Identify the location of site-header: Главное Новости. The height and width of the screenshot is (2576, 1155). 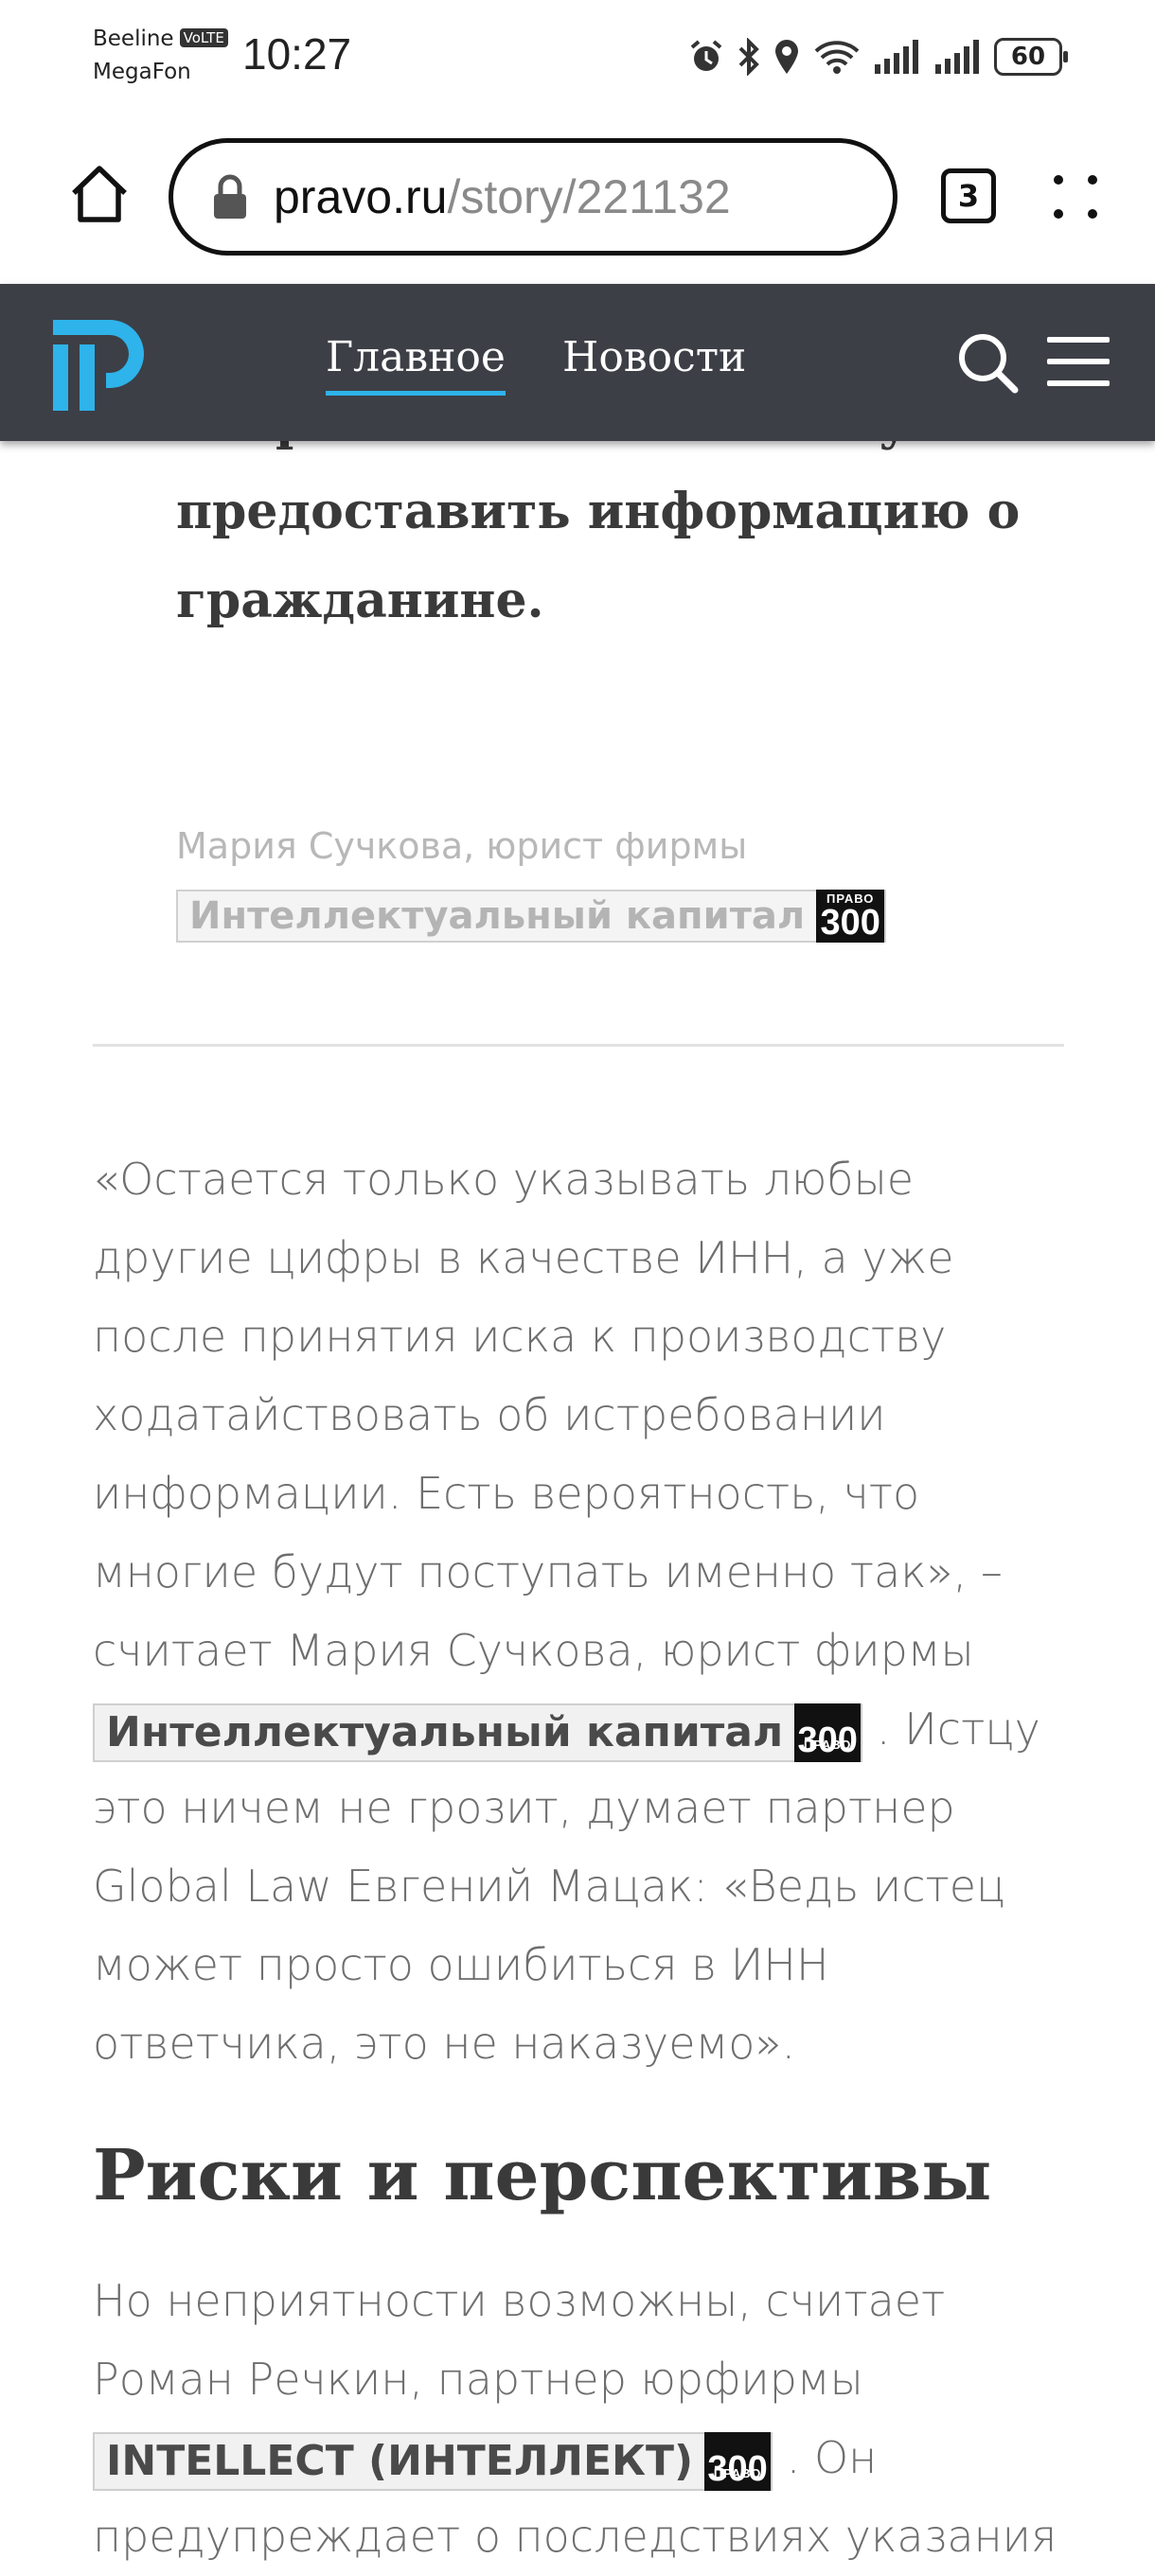
(577, 362).